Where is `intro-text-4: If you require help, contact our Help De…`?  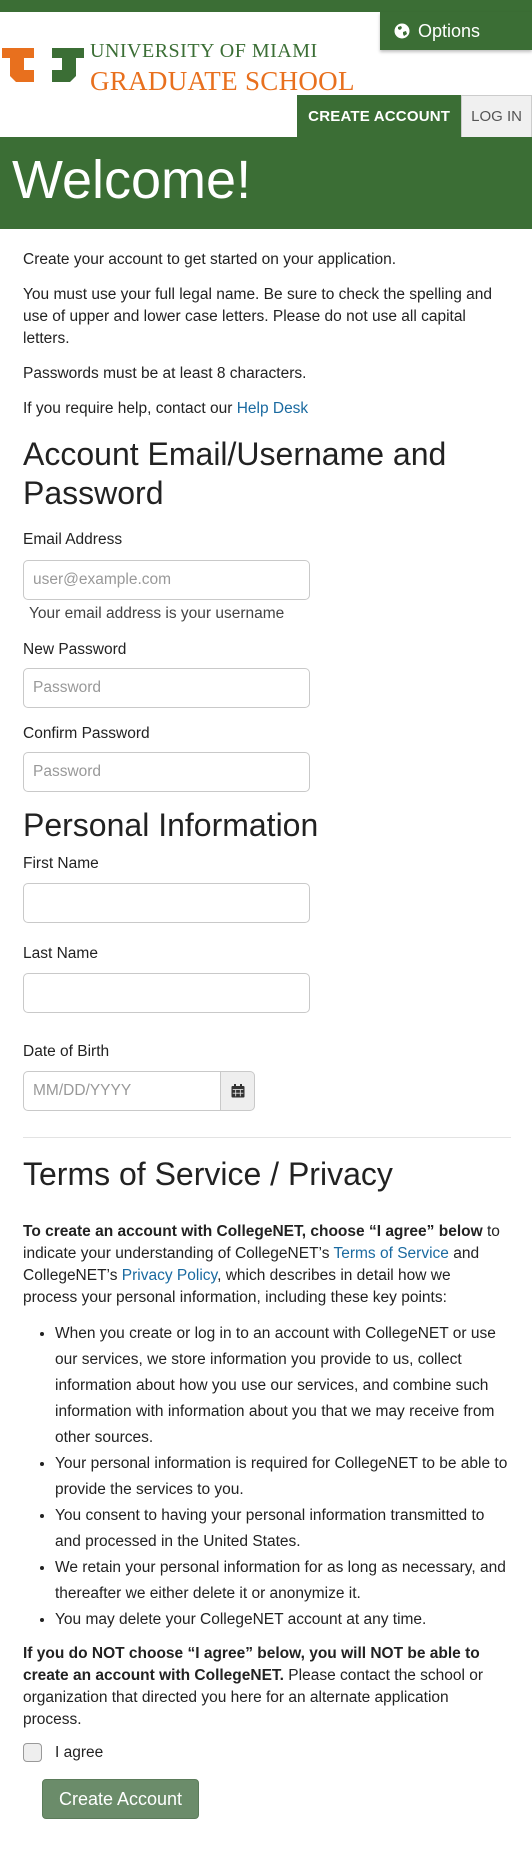 intro-text-4: If you require help, contact our Help De… is located at coordinates (266, 409).